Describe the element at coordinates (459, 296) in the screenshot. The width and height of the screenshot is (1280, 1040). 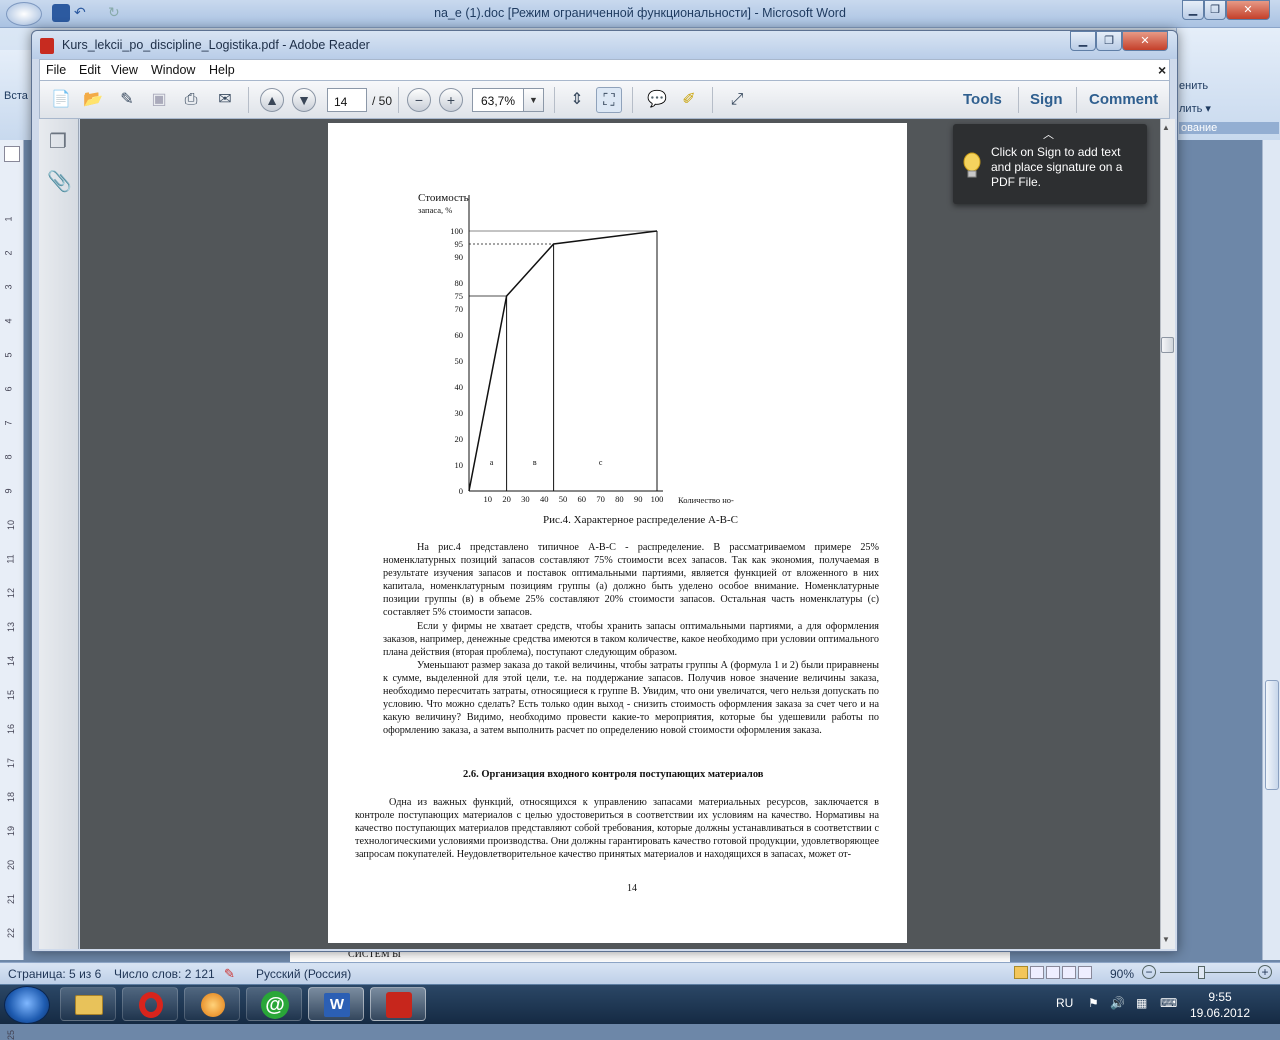
I see `y-tick-label: 75` at that location.